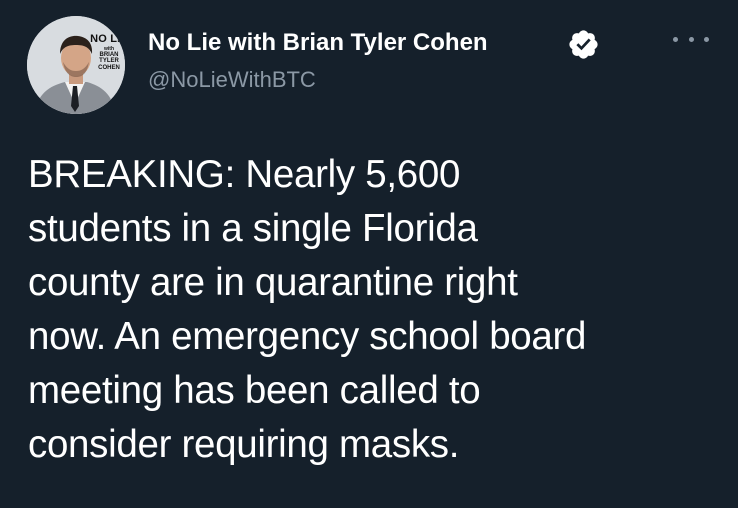 This screenshot has width=738, height=508. What do you see at coordinates (76, 65) in the screenshot?
I see `author-avatar: NO LIE with BRIAN TYLER COHEN` at bounding box center [76, 65].